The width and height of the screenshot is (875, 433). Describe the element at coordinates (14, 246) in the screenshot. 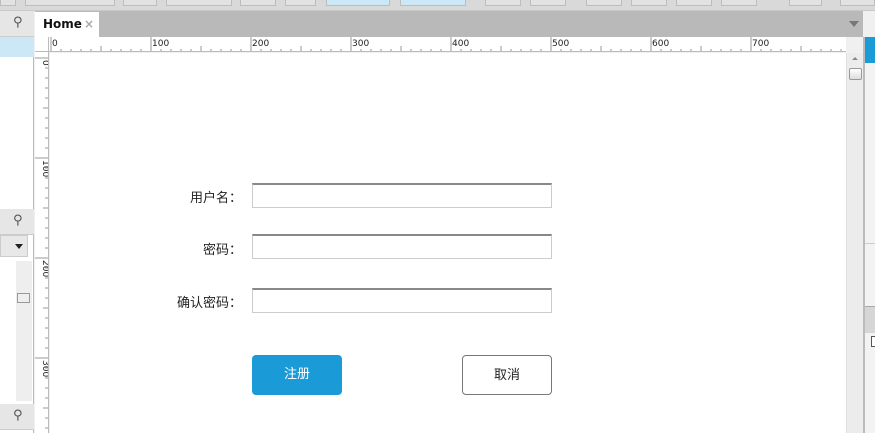

I see `library-dropdown` at that location.